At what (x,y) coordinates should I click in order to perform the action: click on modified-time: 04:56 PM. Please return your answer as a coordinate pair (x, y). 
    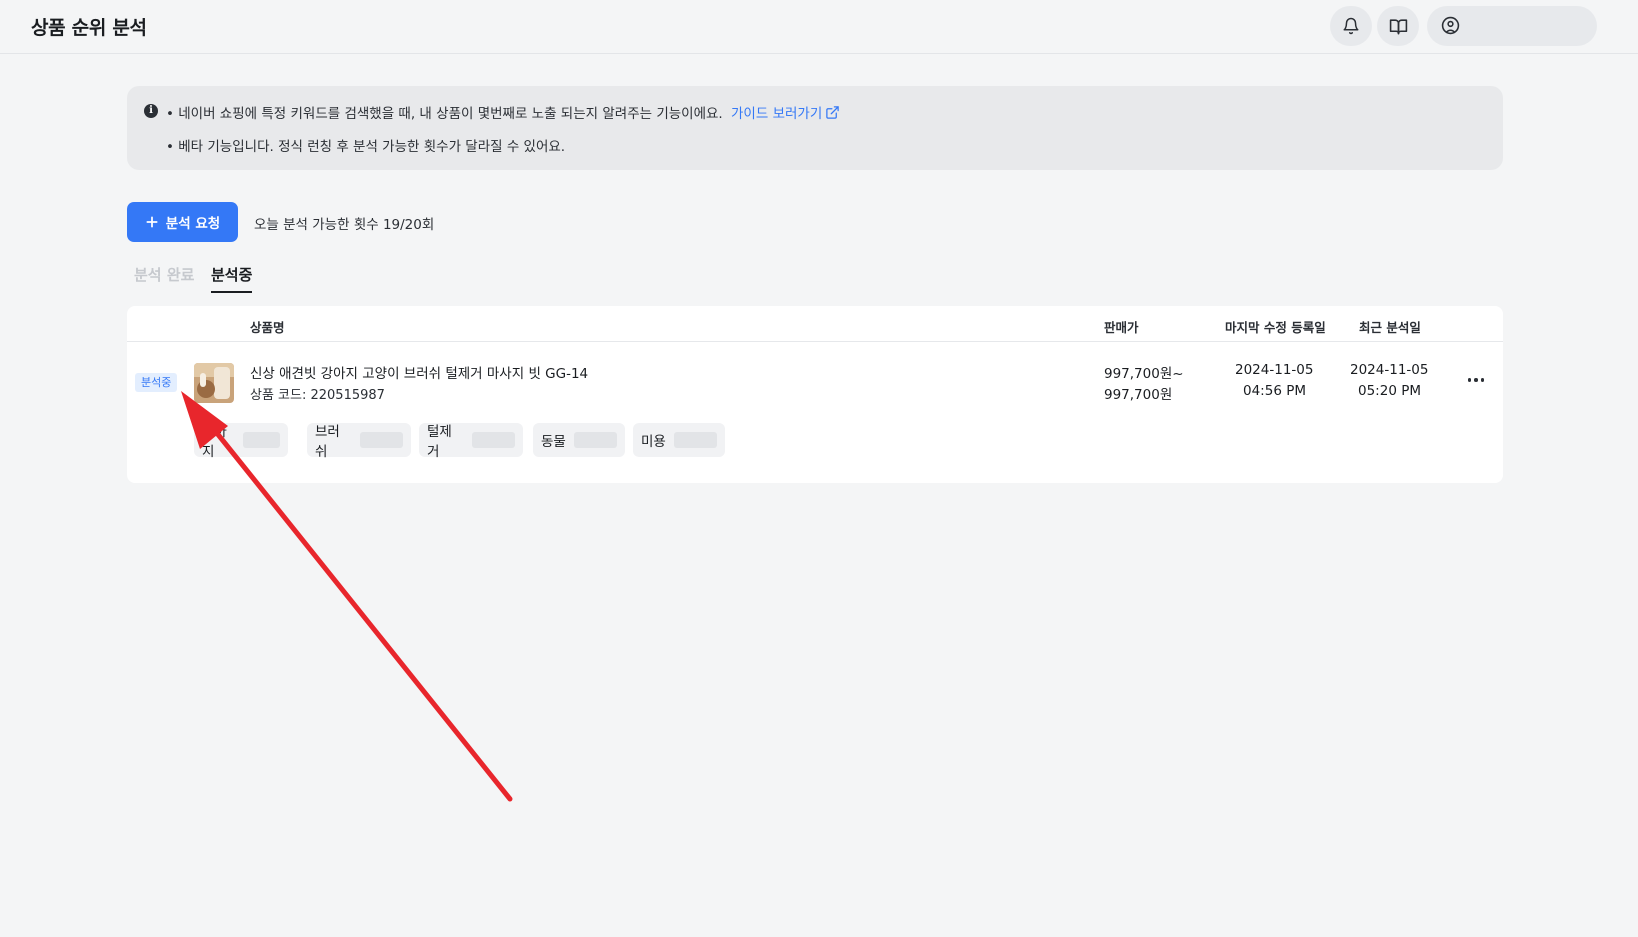
    Looking at the image, I should click on (1274, 391).